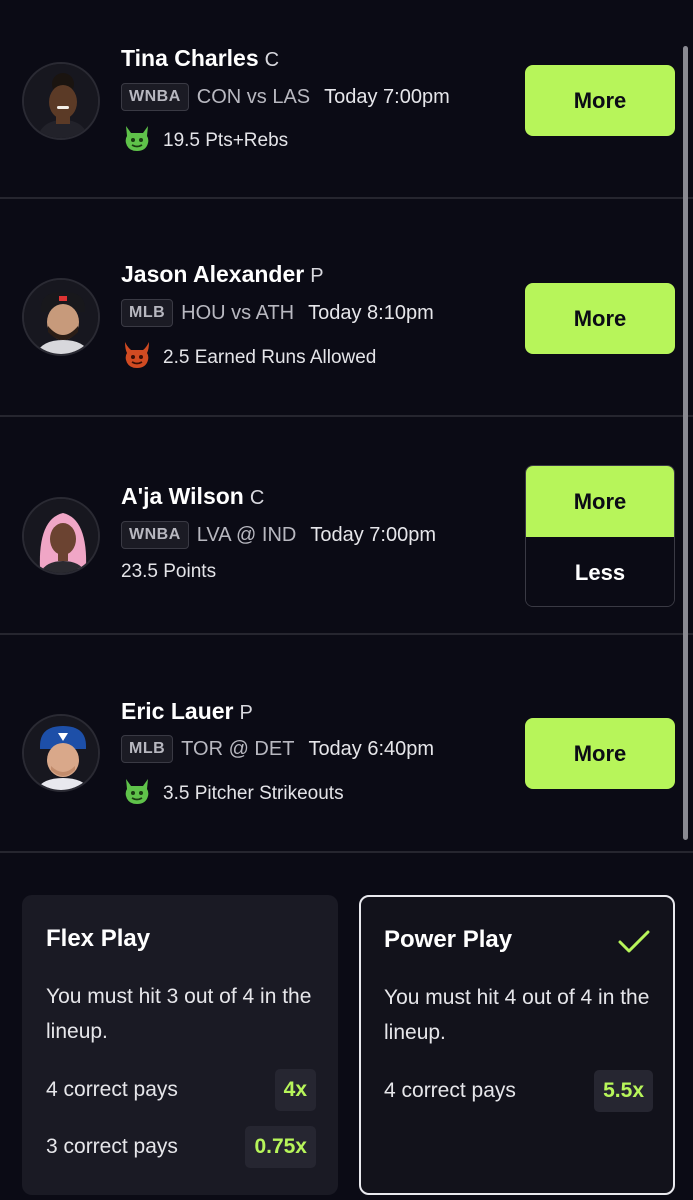  Describe the element at coordinates (253, 96) in the screenshot. I see `matchup: CON vs LAS` at that location.